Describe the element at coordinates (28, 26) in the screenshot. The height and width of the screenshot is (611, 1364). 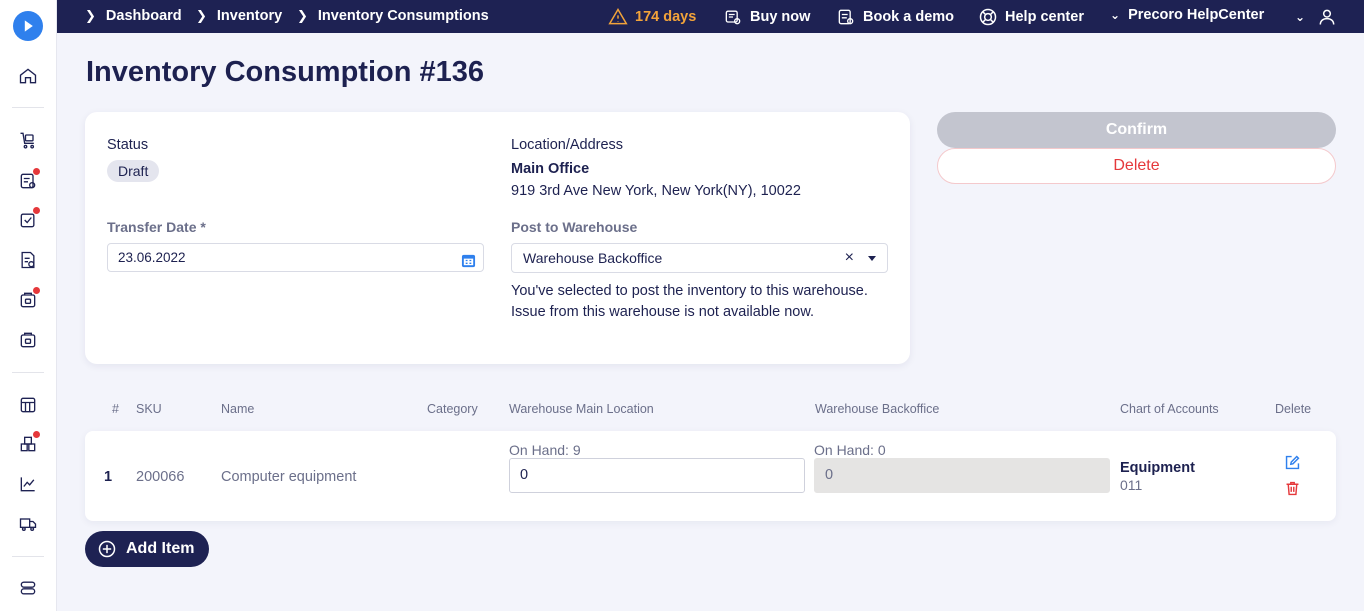
I see `precoro-logo-icon` at that location.